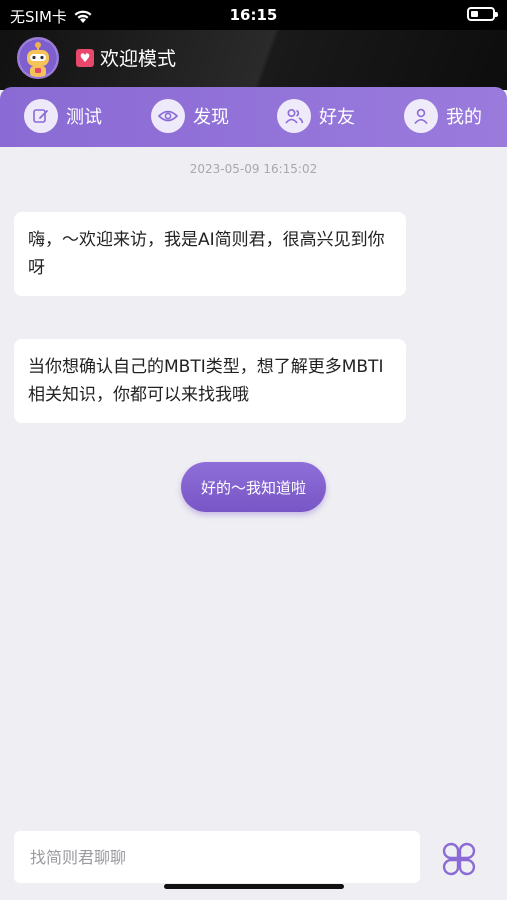  I want to click on home-indicator, so click(254, 886).